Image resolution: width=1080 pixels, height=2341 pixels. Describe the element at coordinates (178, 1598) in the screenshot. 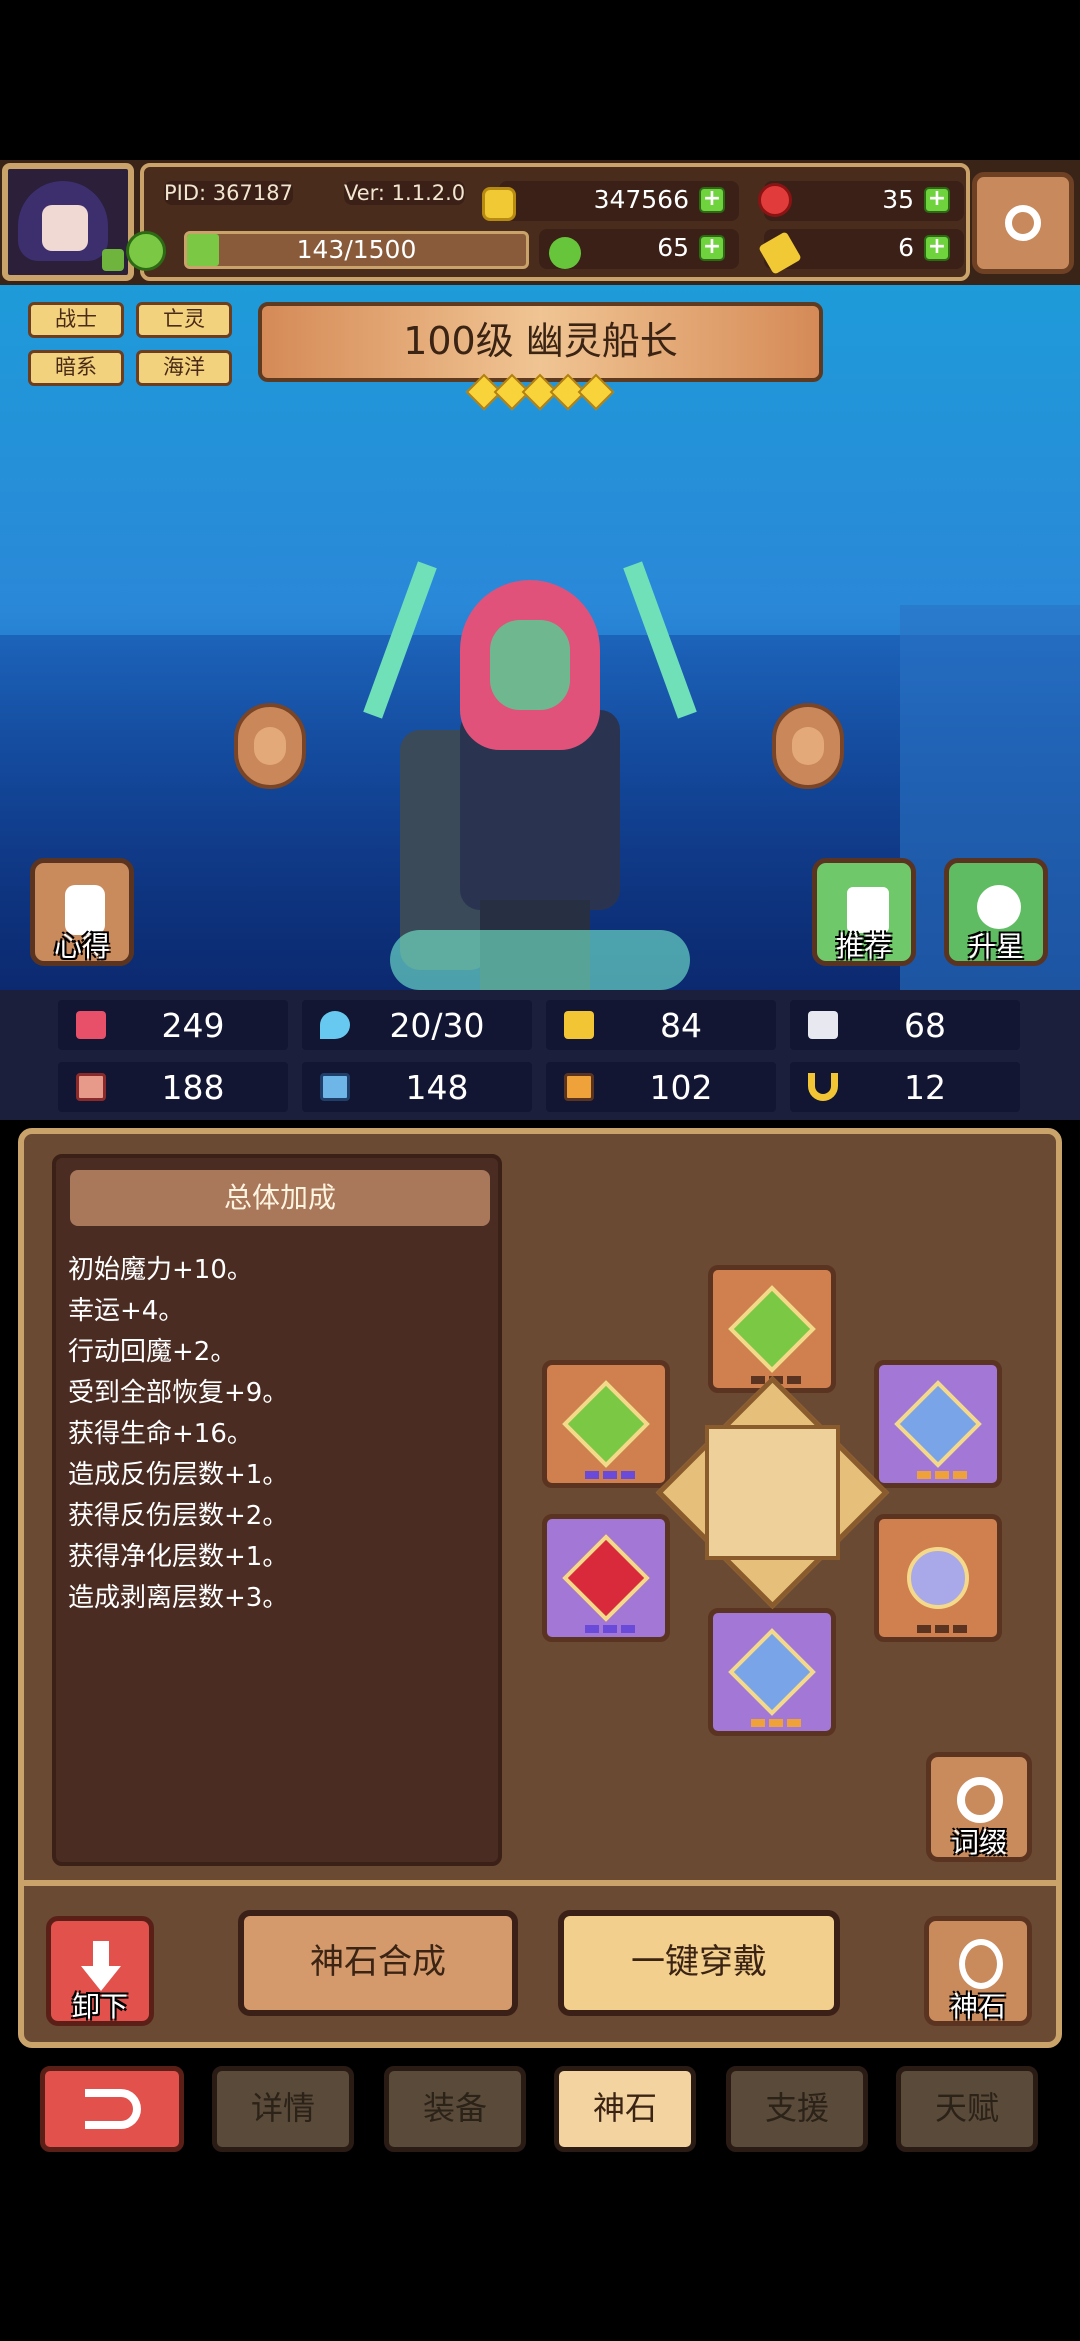

I see `bonus-line: 造成剥离层数+3。` at that location.